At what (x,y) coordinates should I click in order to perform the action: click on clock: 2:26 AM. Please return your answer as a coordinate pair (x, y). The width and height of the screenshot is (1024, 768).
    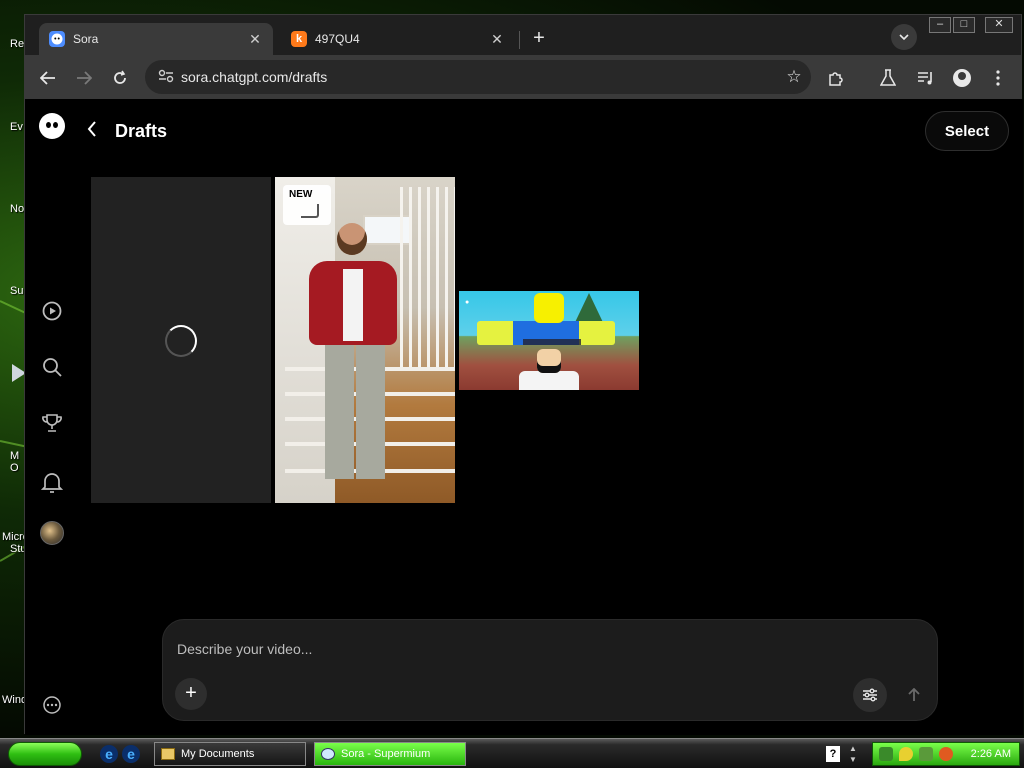
    Looking at the image, I should click on (991, 754).